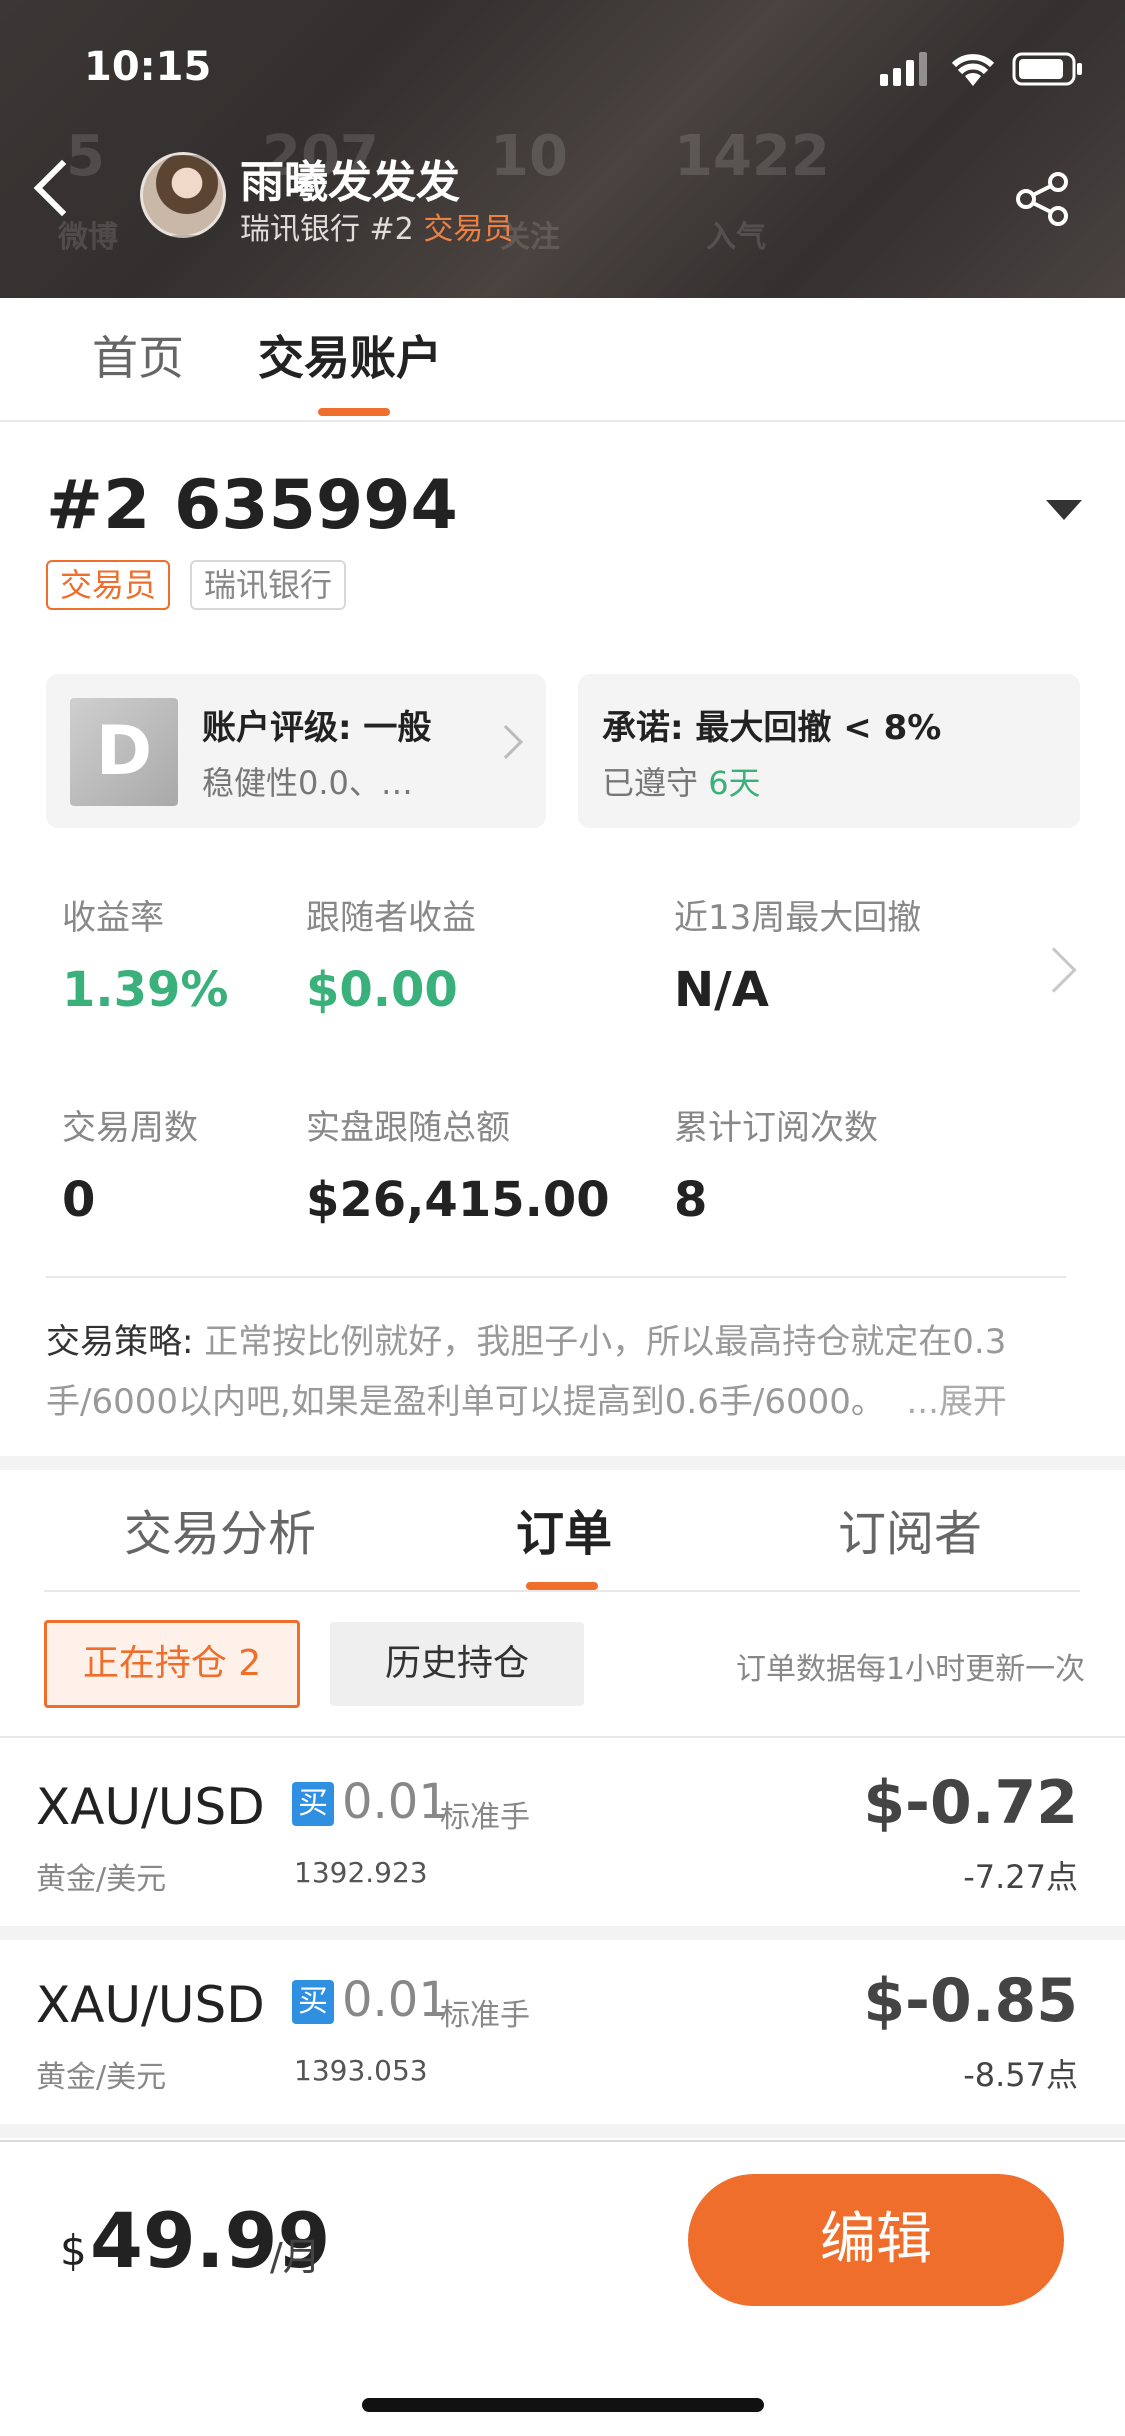 This screenshot has height=2436, width=1125. What do you see at coordinates (564, 1529) in the screenshot?
I see `tab-orders: 订单` at bounding box center [564, 1529].